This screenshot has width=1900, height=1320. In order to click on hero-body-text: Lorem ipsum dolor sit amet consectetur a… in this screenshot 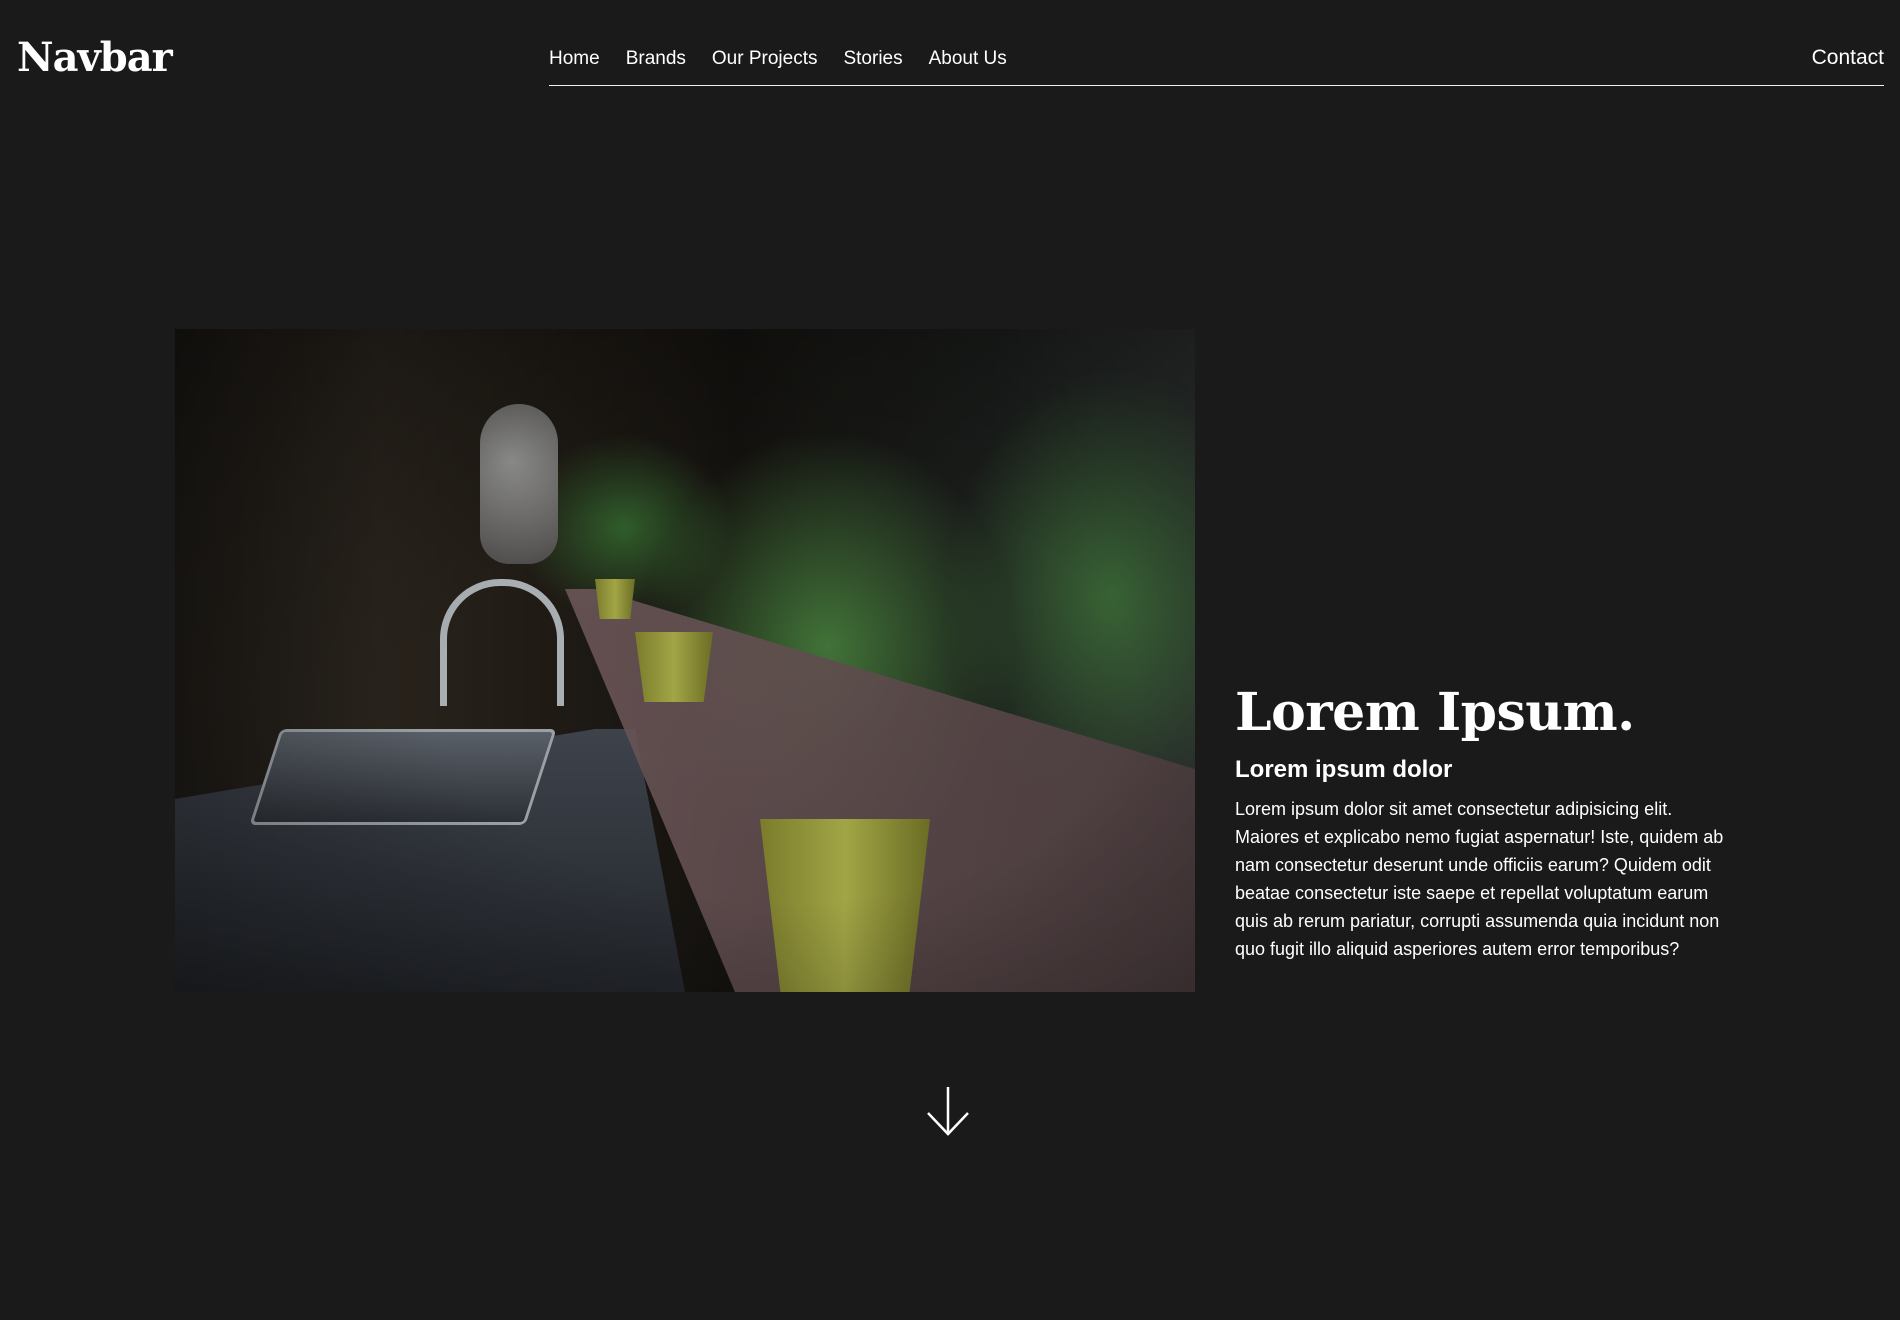, I will do `click(1479, 879)`.